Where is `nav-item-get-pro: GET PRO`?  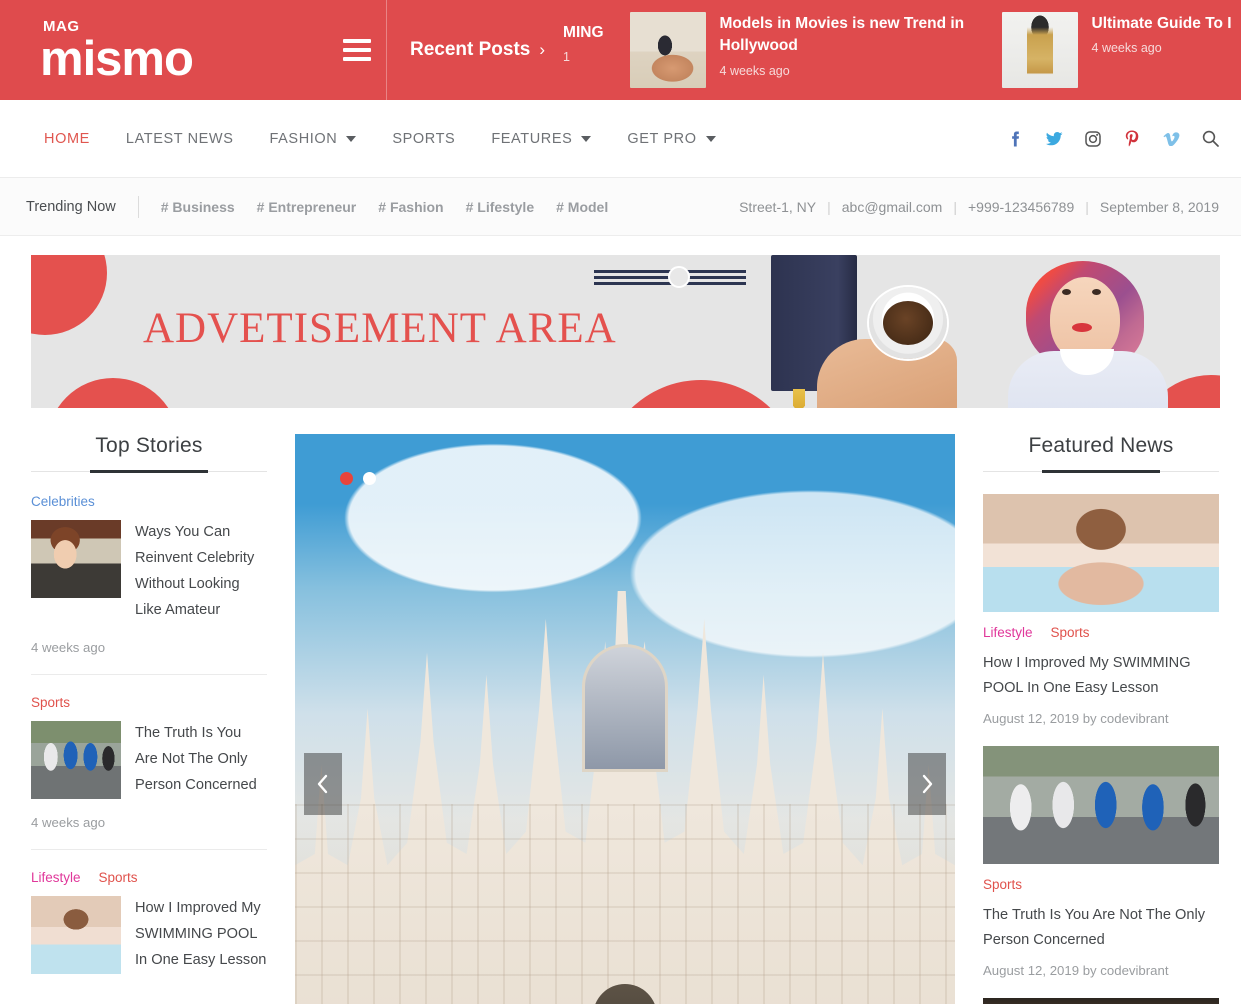 nav-item-get-pro: GET PRO is located at coordinates (671, 139).